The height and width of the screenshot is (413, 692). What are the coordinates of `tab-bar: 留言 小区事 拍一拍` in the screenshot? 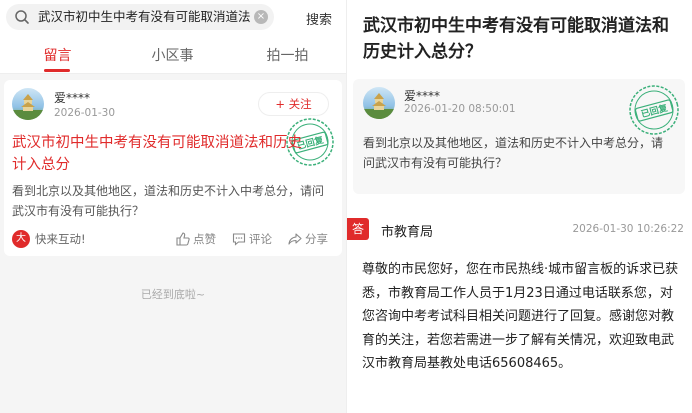 It's located at (173, 55).